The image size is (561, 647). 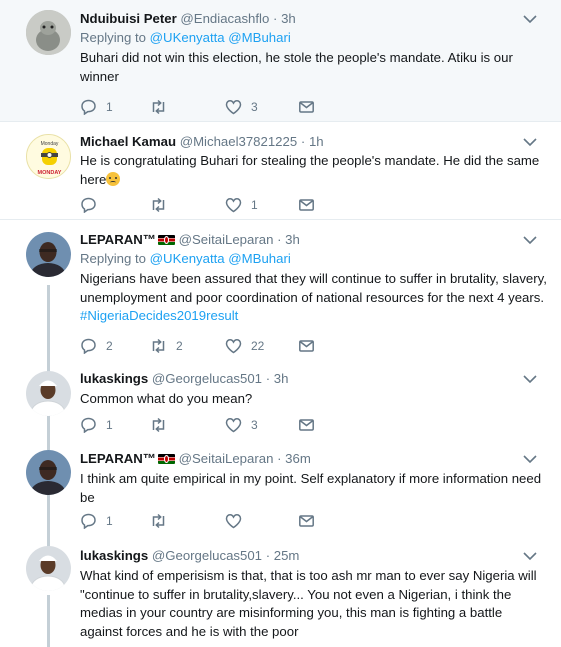 I want to click on avatar-image: Monday MONDAY, so click(x=48, y=156).